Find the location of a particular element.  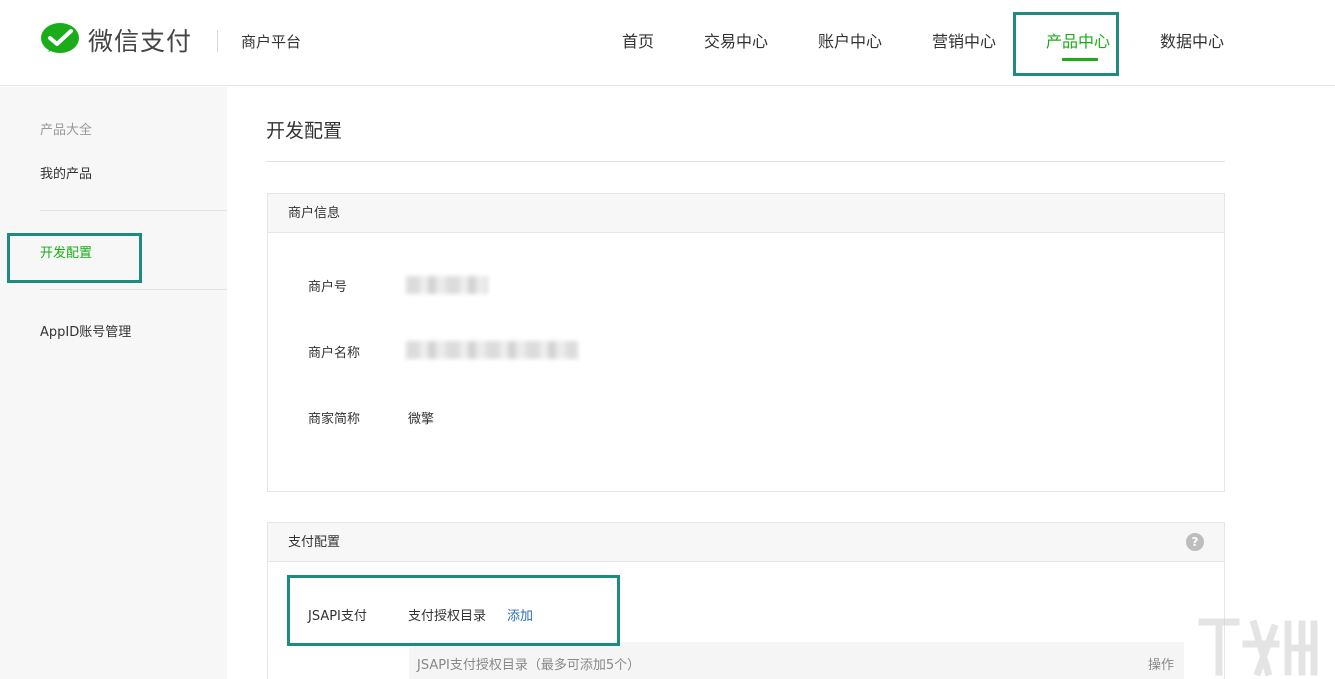

auth-directory-column-title: JSAPI支付授权目录（最多可添加5个） is located at coordinates (528, 663).